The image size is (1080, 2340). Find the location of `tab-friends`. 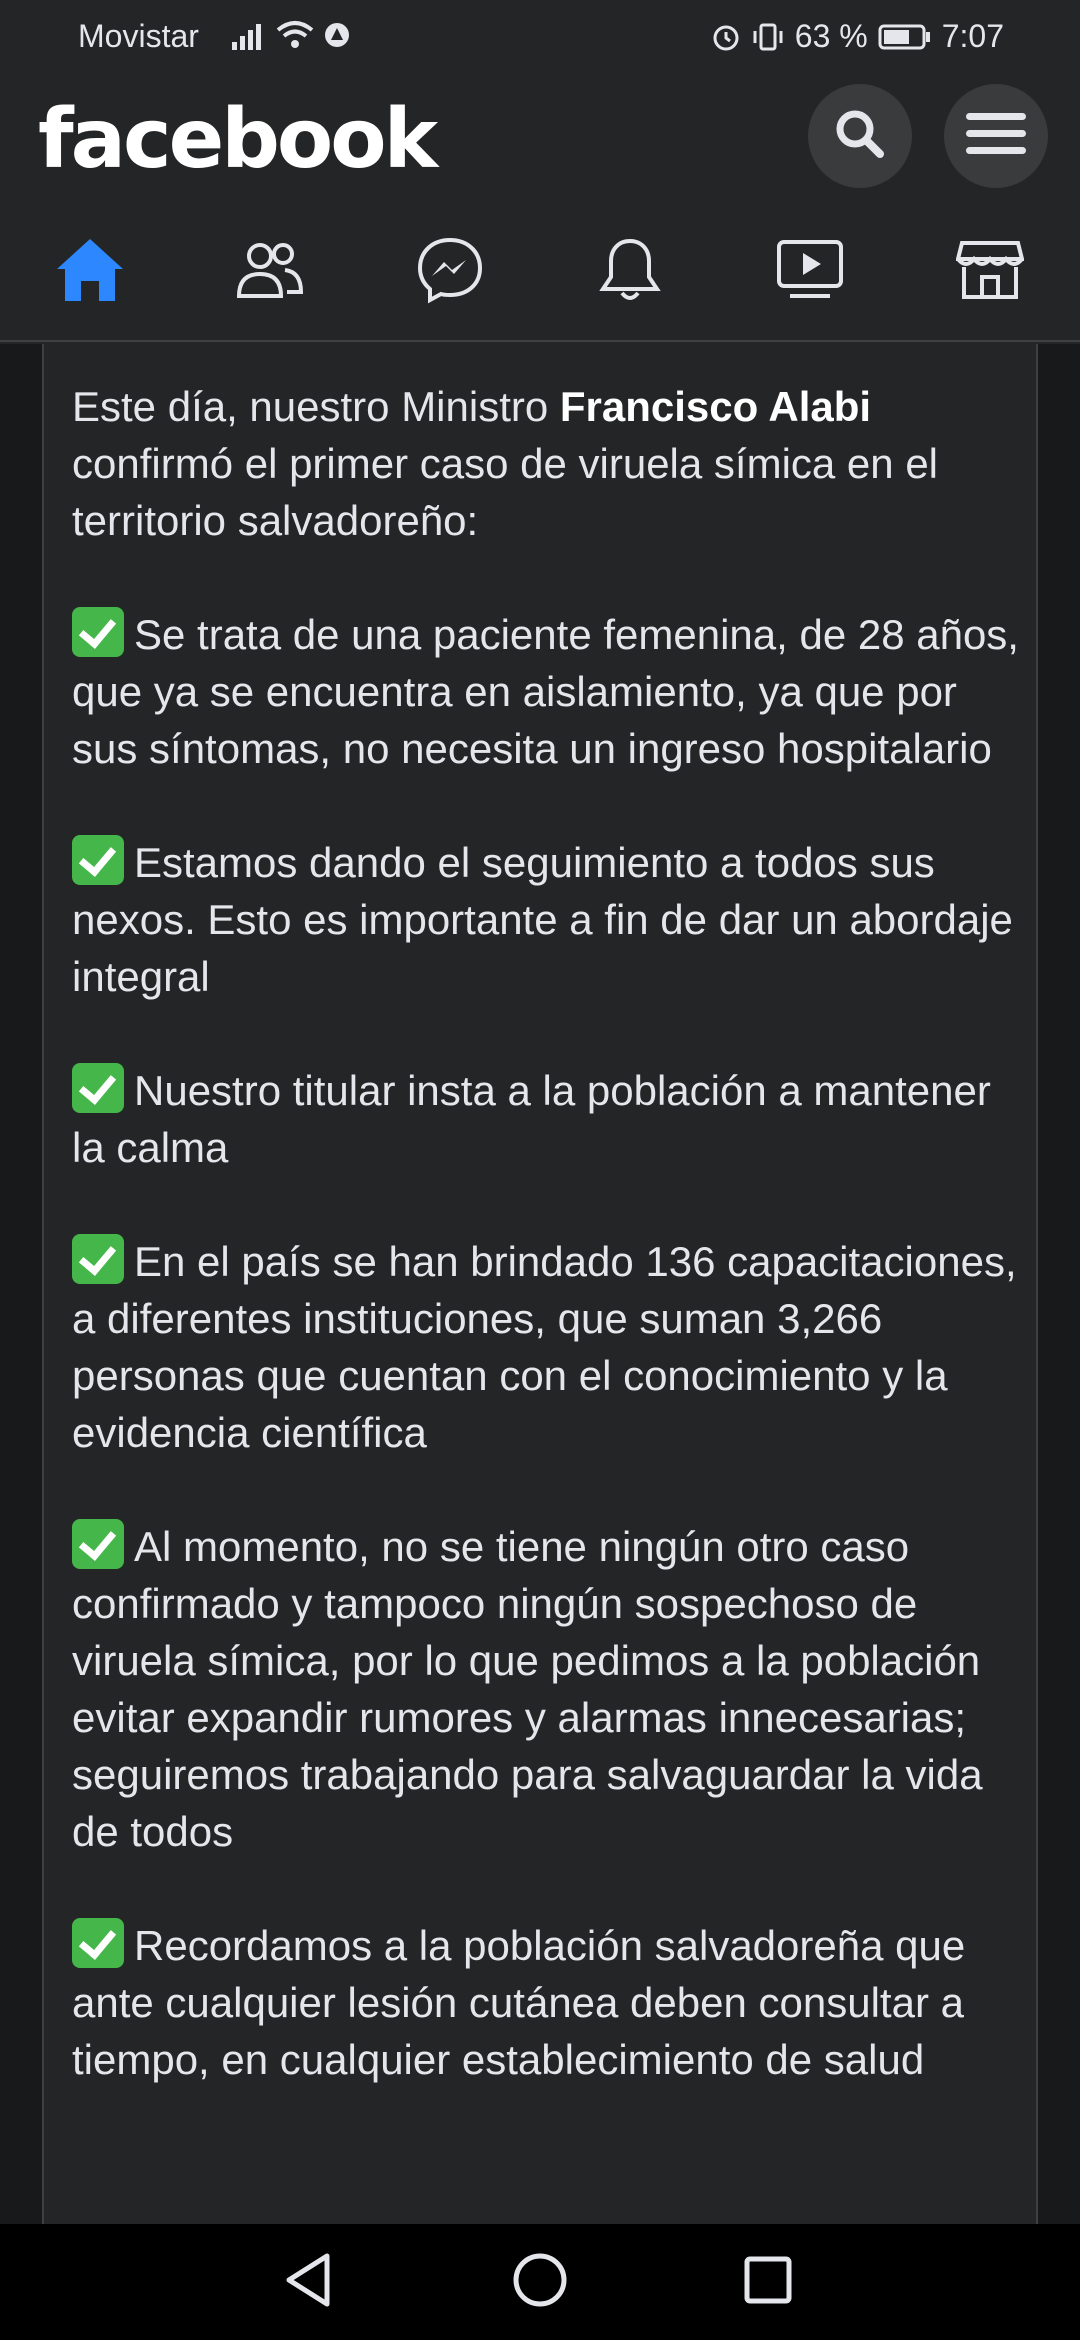

tab-friends is located at coordinates (270, 272).